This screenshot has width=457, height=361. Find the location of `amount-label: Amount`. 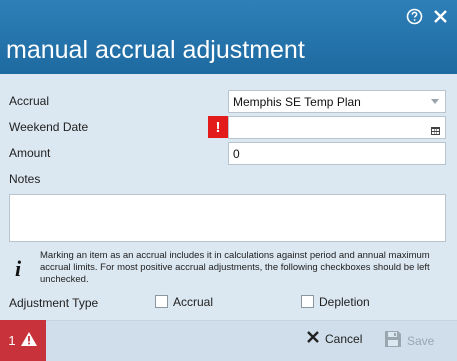

amount-label: Amount is located at coordinates (30, 153).